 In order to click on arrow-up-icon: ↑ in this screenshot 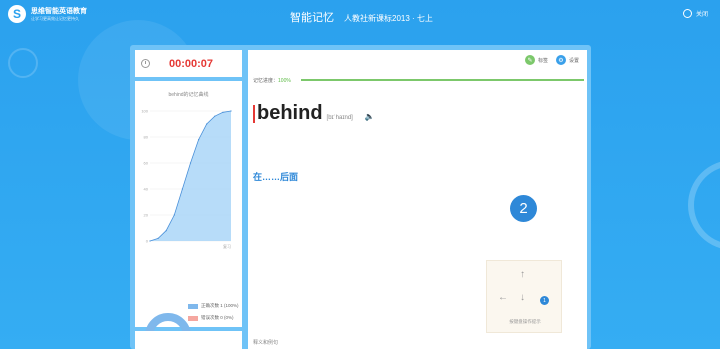, I will do `click(522, 274)`.